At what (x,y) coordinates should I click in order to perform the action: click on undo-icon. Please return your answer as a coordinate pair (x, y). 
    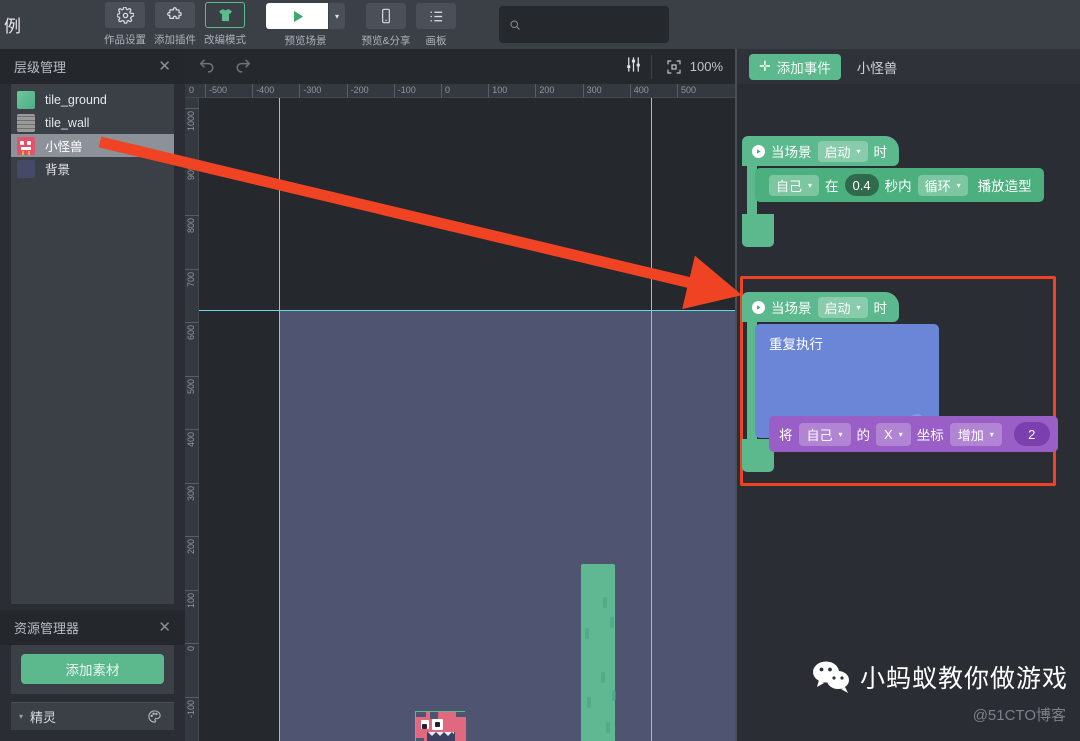
    Looking at the image, I should click on (207, 66).